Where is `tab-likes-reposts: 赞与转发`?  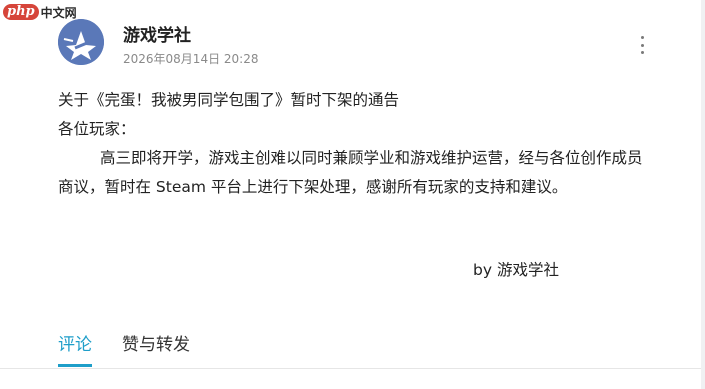
tab-likes-reposts: 赞与转发 is located at coordinates (156, 350).